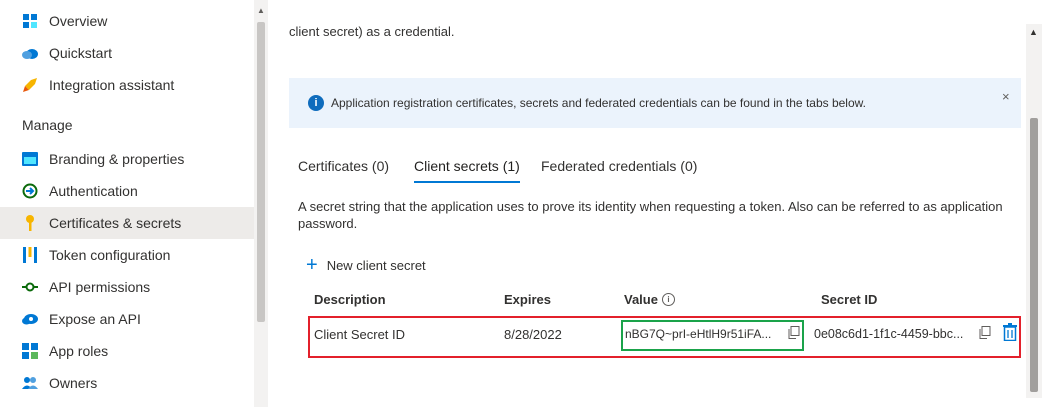 The image size is (1052, 407). What do you see at coordinates (668, 299) in the screenshot?
I see `value-info-icon: i` at bounding box center [668, 299].